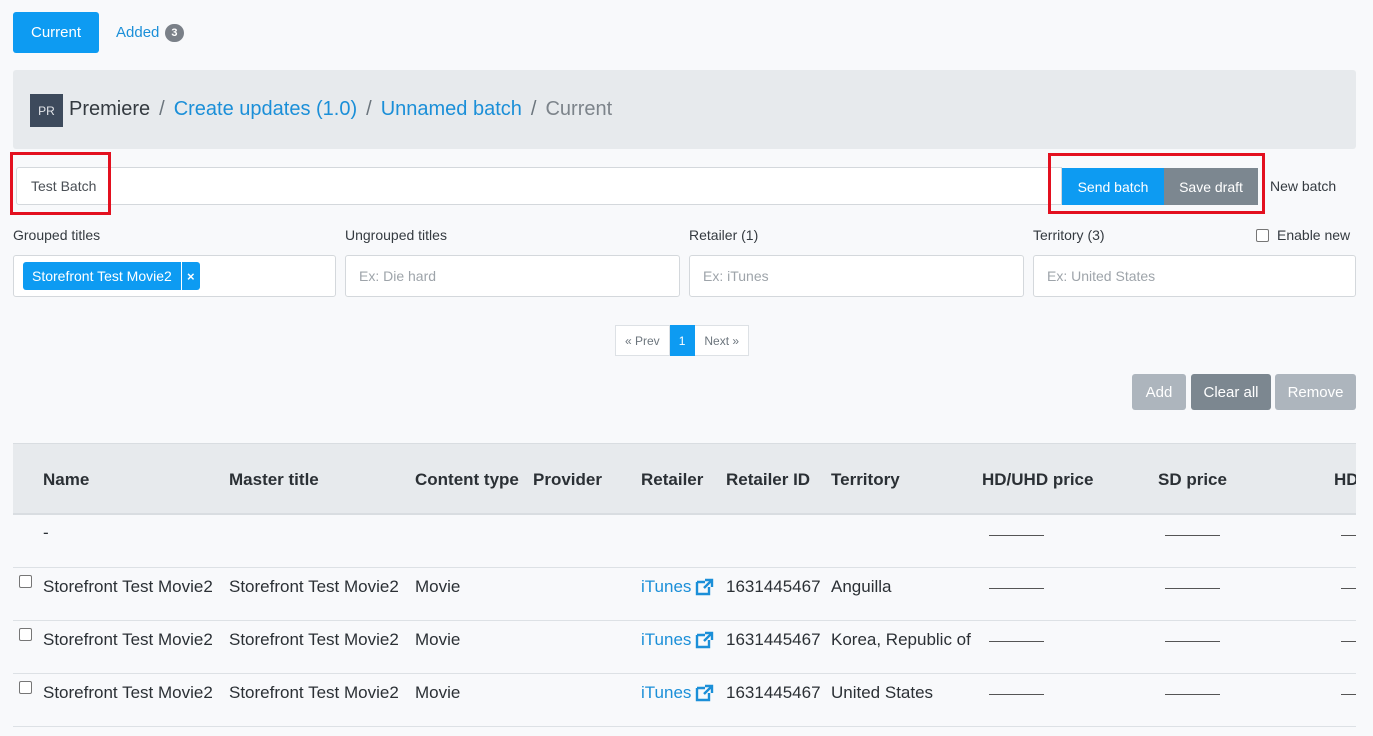  I want to click on column-header-hd: HD, so click(1345, 479).